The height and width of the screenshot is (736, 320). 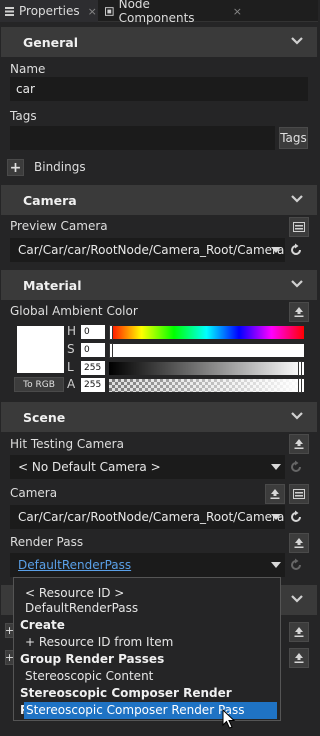 I want to click on channel-a-label: A, so click(x=71, y=384).